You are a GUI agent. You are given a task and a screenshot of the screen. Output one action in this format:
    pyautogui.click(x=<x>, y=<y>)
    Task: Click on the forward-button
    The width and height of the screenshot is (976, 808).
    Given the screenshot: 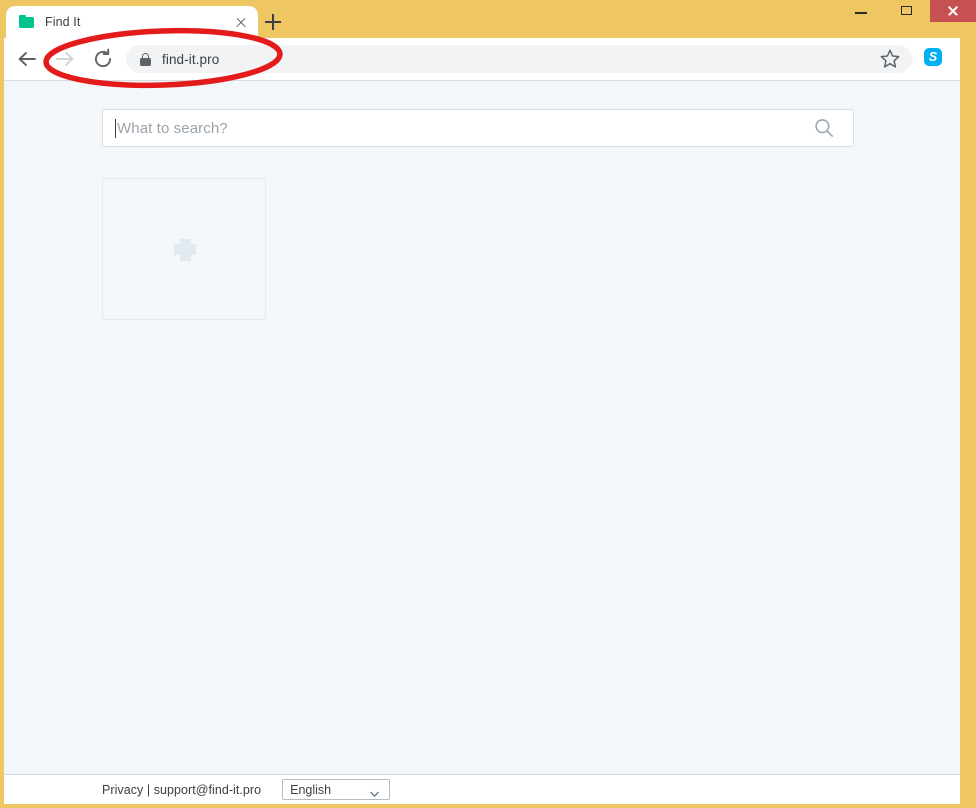 What is the action you would take?
    pyautogui.click(x=65, y=59)
    